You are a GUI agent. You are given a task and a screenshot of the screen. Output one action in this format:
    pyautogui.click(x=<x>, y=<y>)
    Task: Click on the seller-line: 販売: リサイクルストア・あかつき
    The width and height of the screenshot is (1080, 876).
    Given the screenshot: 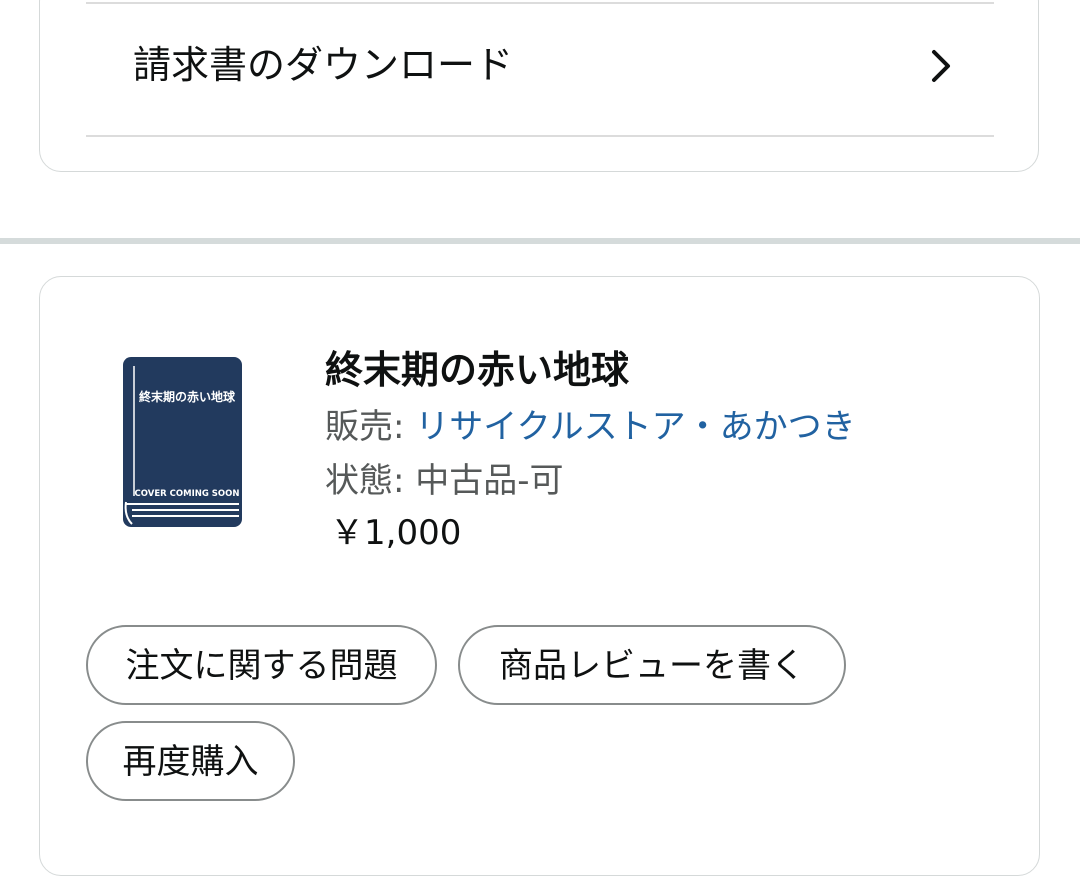 What is the action you would take?
    pyautogui.click(x=590, y=427)
    